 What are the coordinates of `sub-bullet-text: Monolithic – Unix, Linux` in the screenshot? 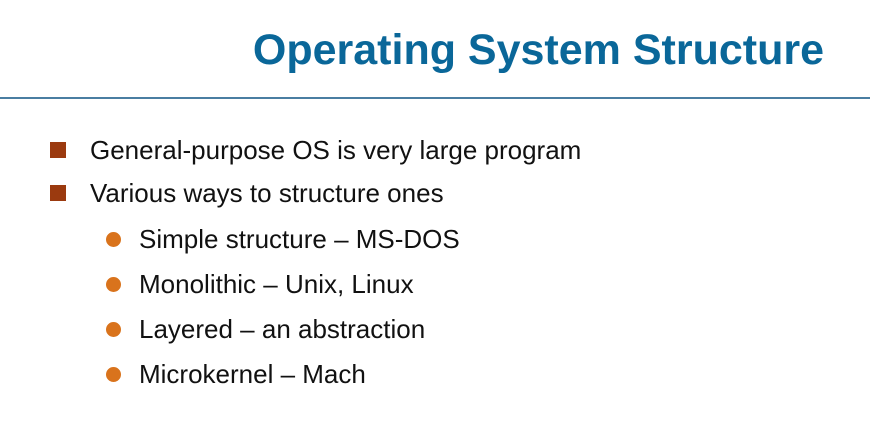 It's located at (276, 284).